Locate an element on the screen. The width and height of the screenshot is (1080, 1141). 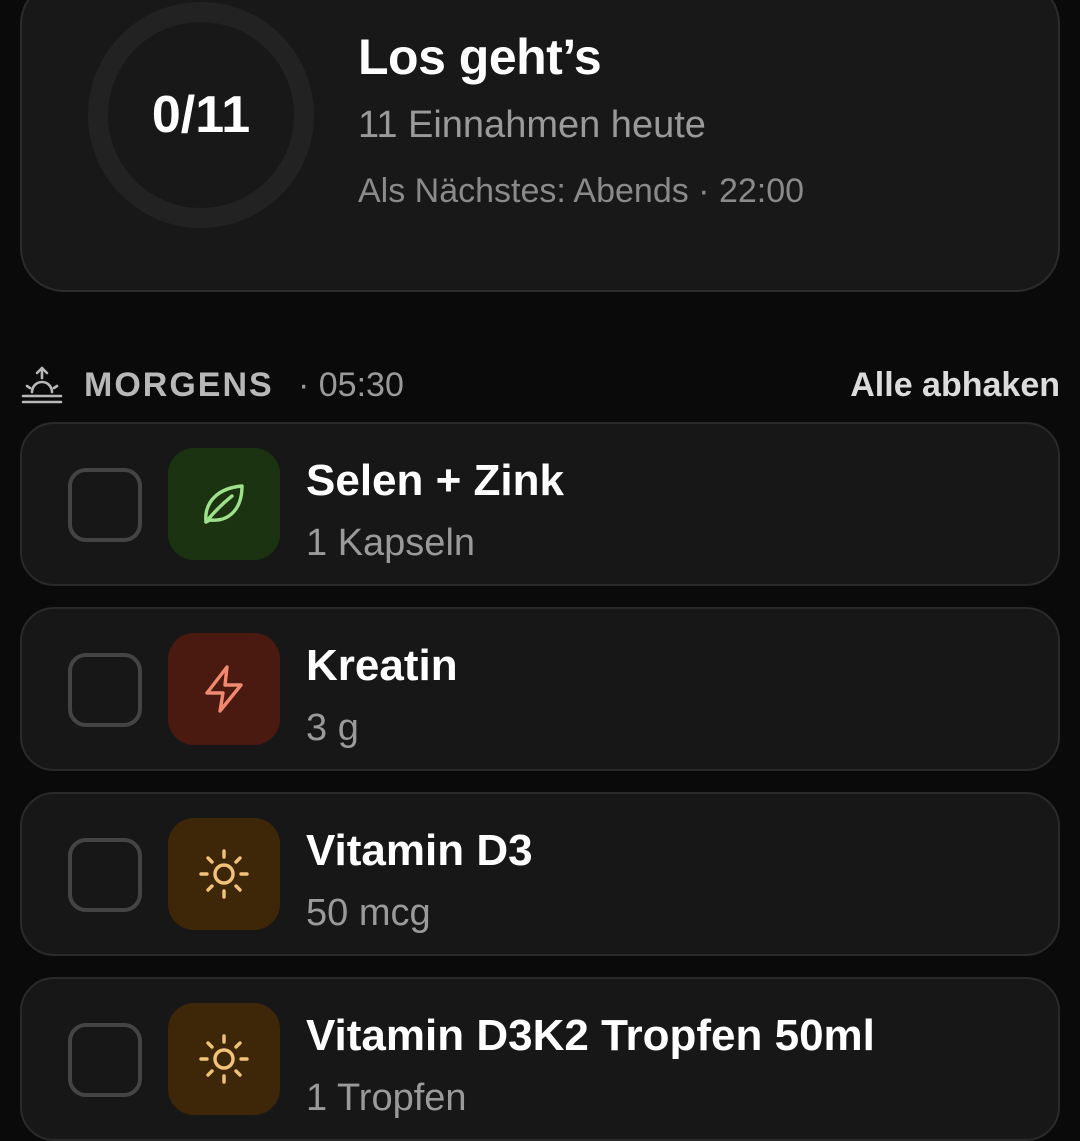
lightning-icon is located at coordinates (224, 689).